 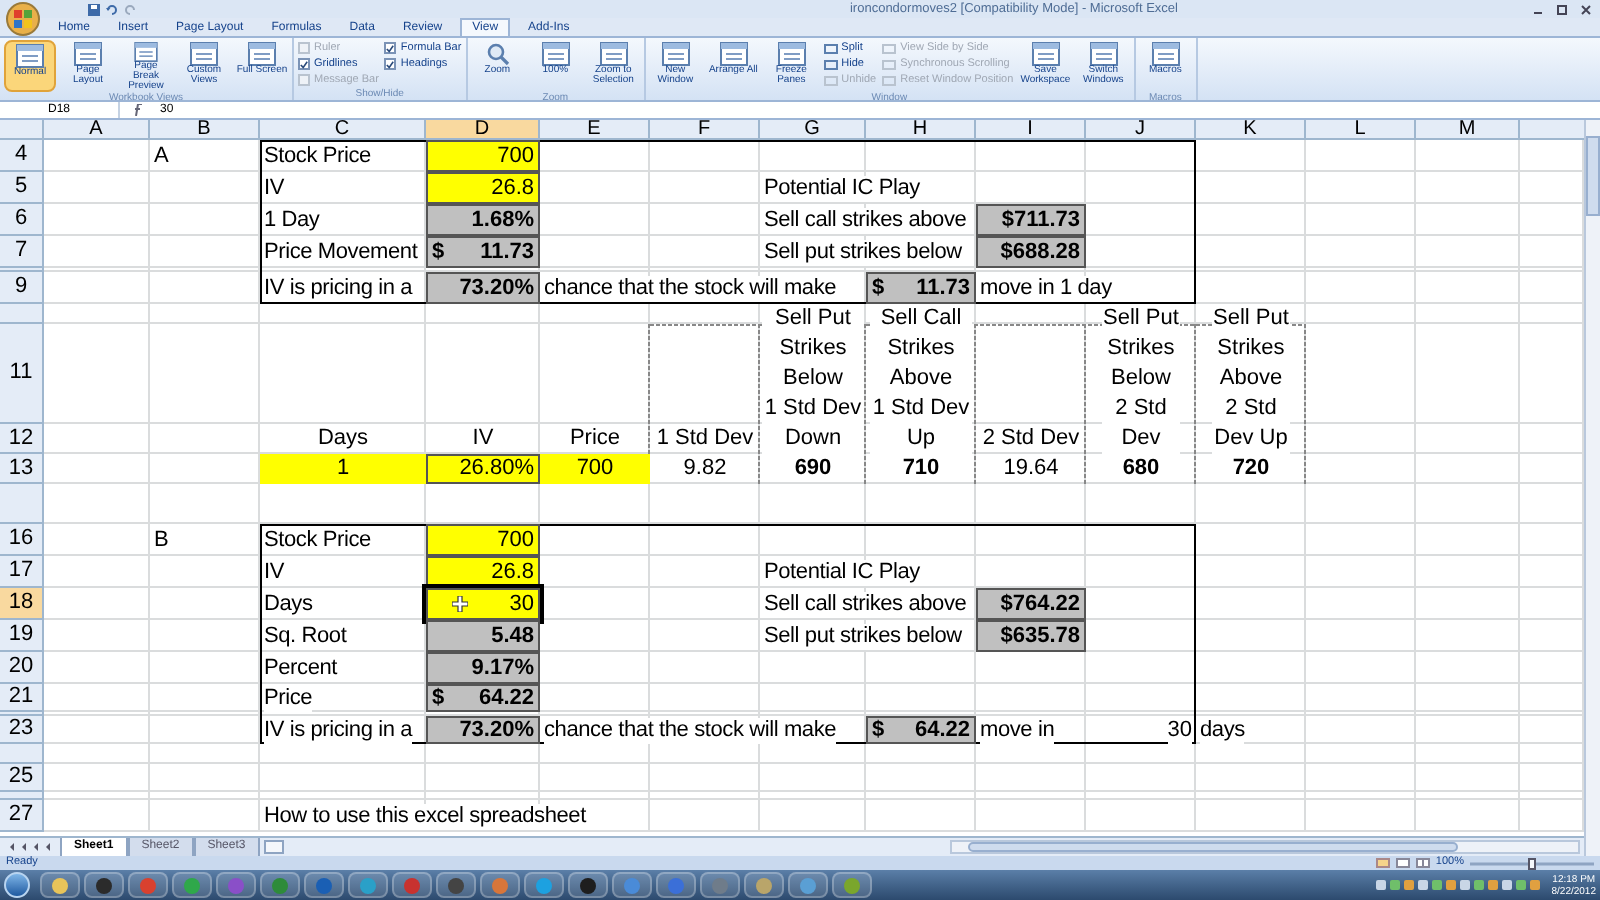 I want to click on row-header: 19, so click(x=22, y=636).